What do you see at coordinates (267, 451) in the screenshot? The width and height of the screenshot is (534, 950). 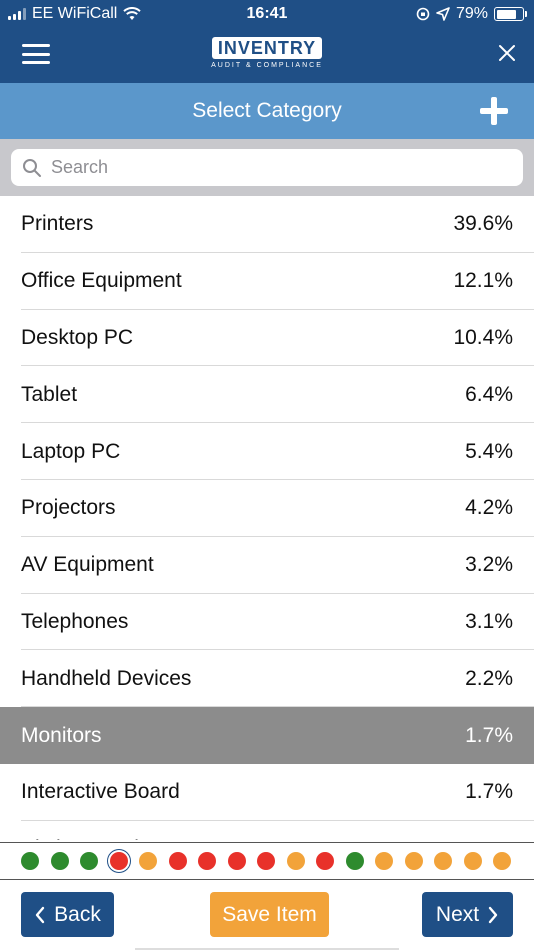 I see `category-row: Laptop PC 5.4%` at bounding box center [267, 451].